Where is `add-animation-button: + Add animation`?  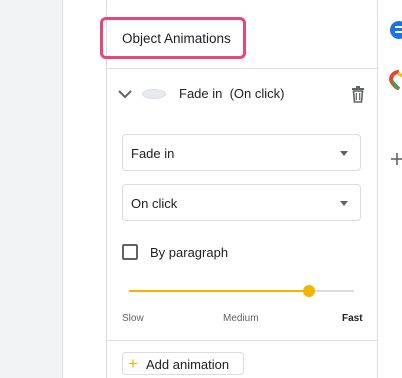
add-animation-button: + Add animation is located at coordinates (183, 363).